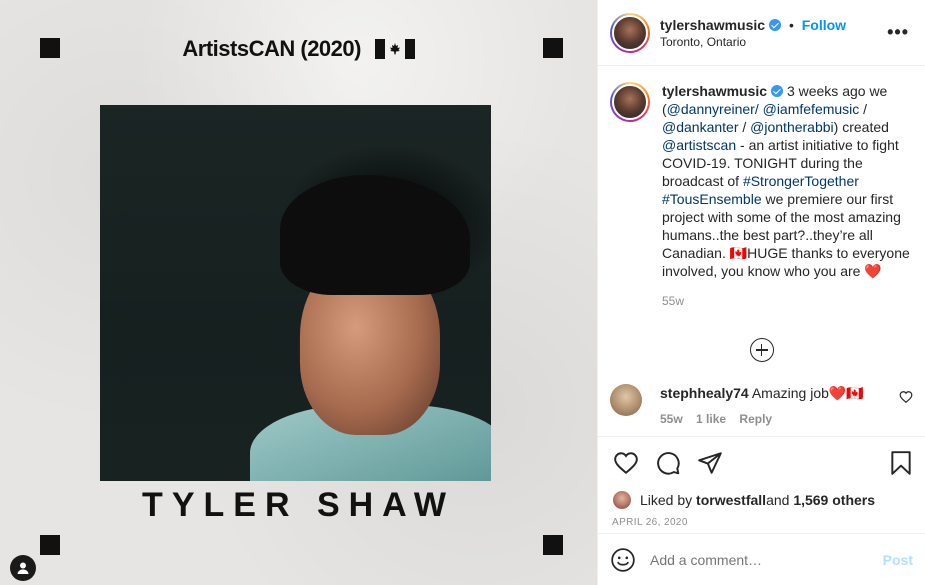  What do you see at coordinates (778, 500) in the screenshot?
I see `likes-middle: and` at bounding box center [778, 500].